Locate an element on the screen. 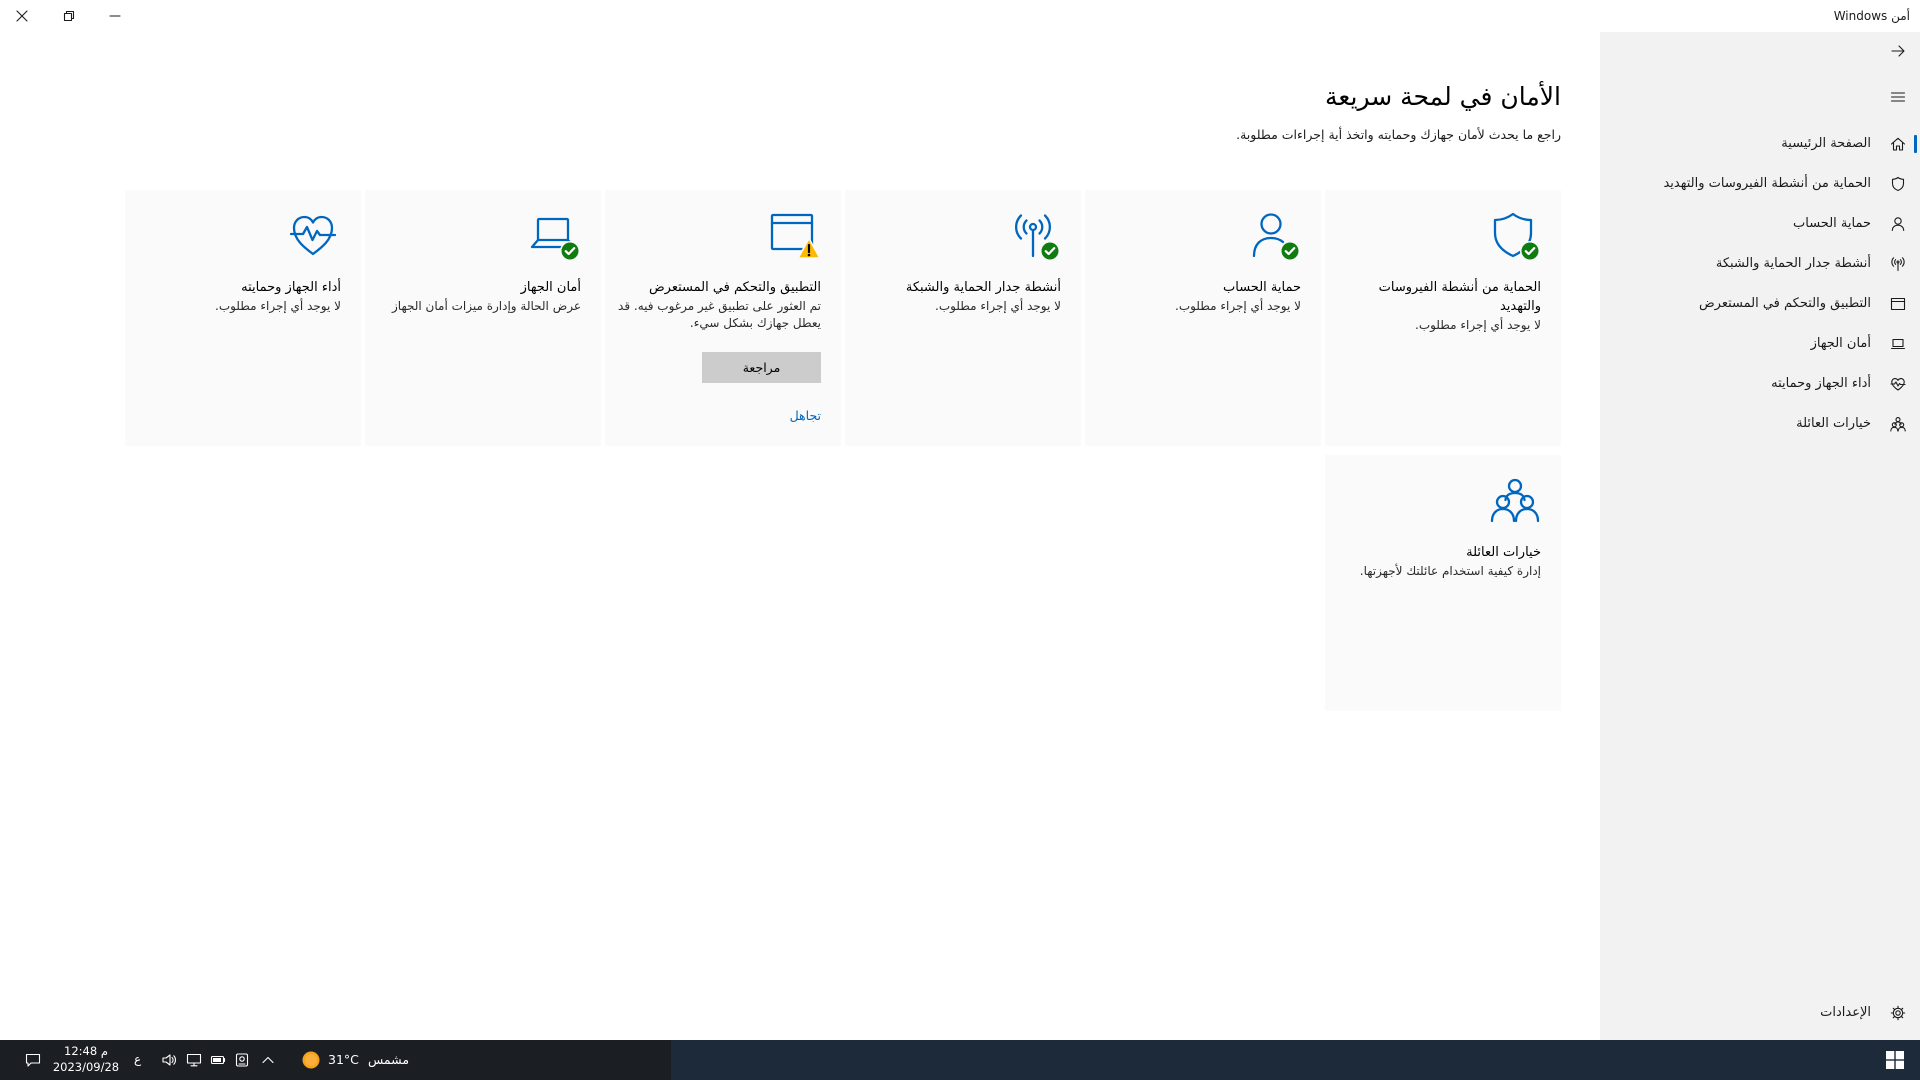  hamburger-menu-icon is located at coordinates (1898, 97).